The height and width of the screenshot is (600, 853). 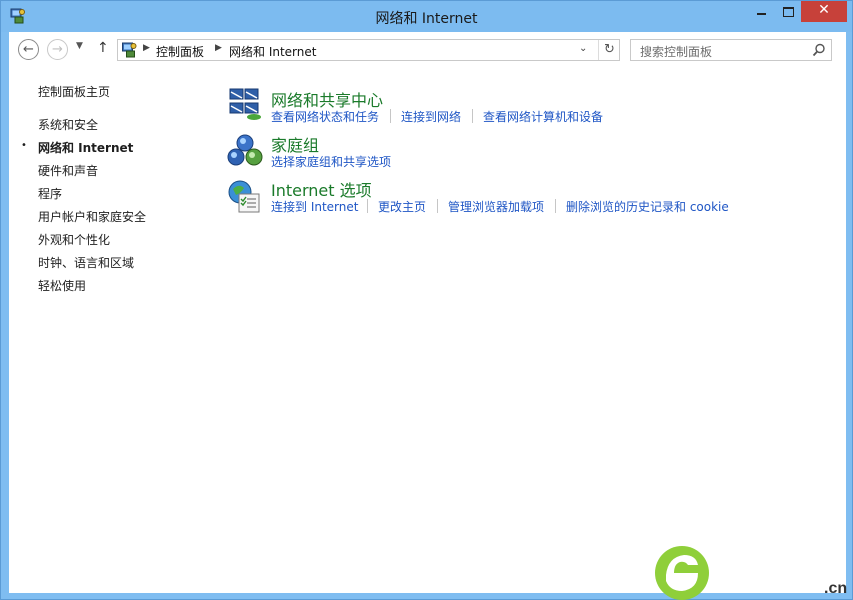 What do you see at coordinates (543, 116) in the screenshot?
I see `link-view-network-computers: 查看网络计算机和设备` at bounding box center [543, 116].